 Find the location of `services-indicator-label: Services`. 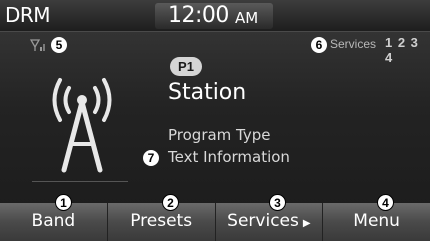

services-indicator-label: Services is located at coordinates (353, 44).